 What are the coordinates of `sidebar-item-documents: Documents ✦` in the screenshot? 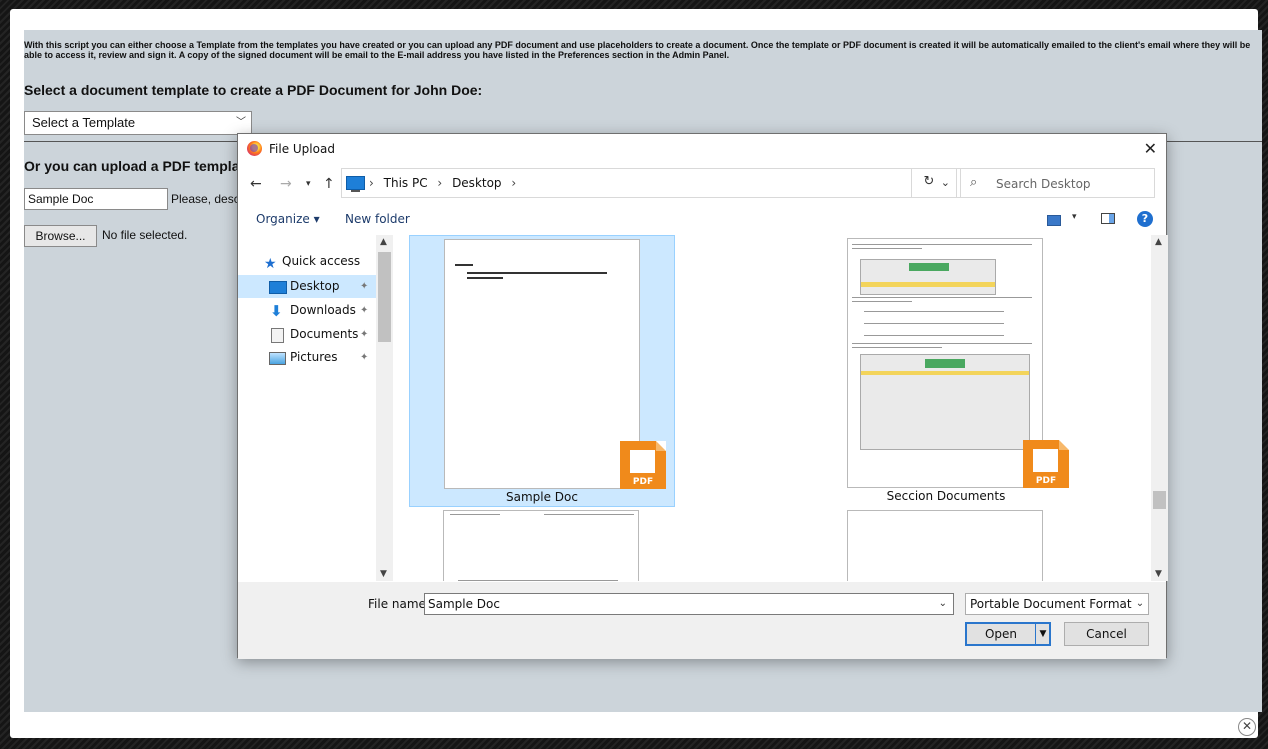 It's located at (307, 334).